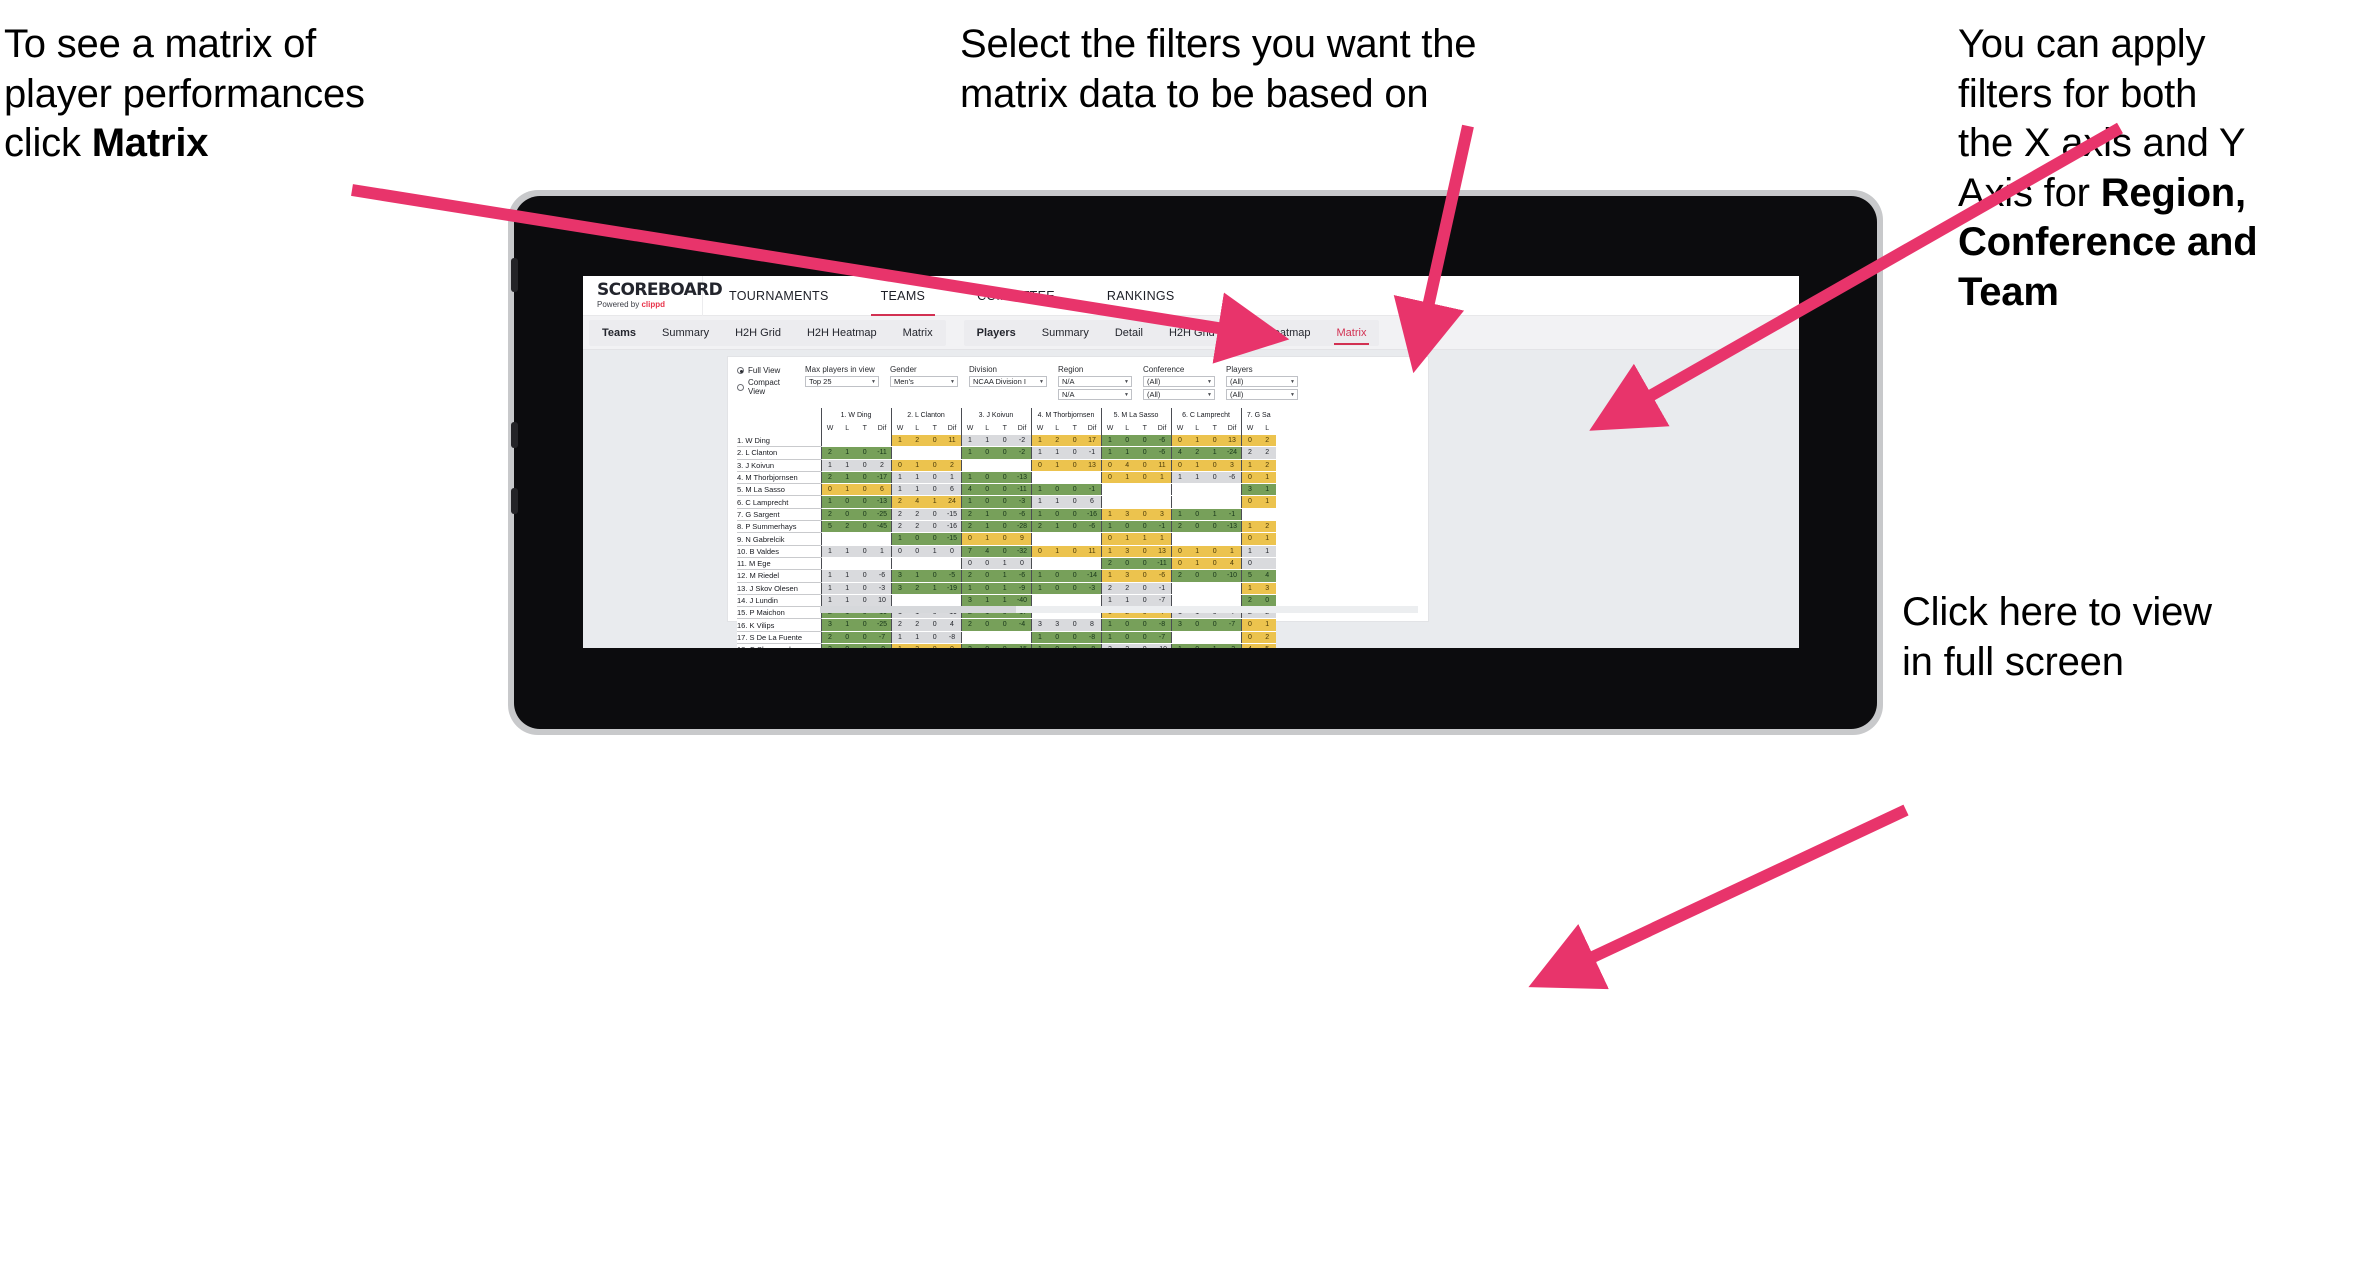 Image resolution: width=2378 pixels, height=1280 pixels. I want to click on radio-full-view-icon, so click(740, 370).